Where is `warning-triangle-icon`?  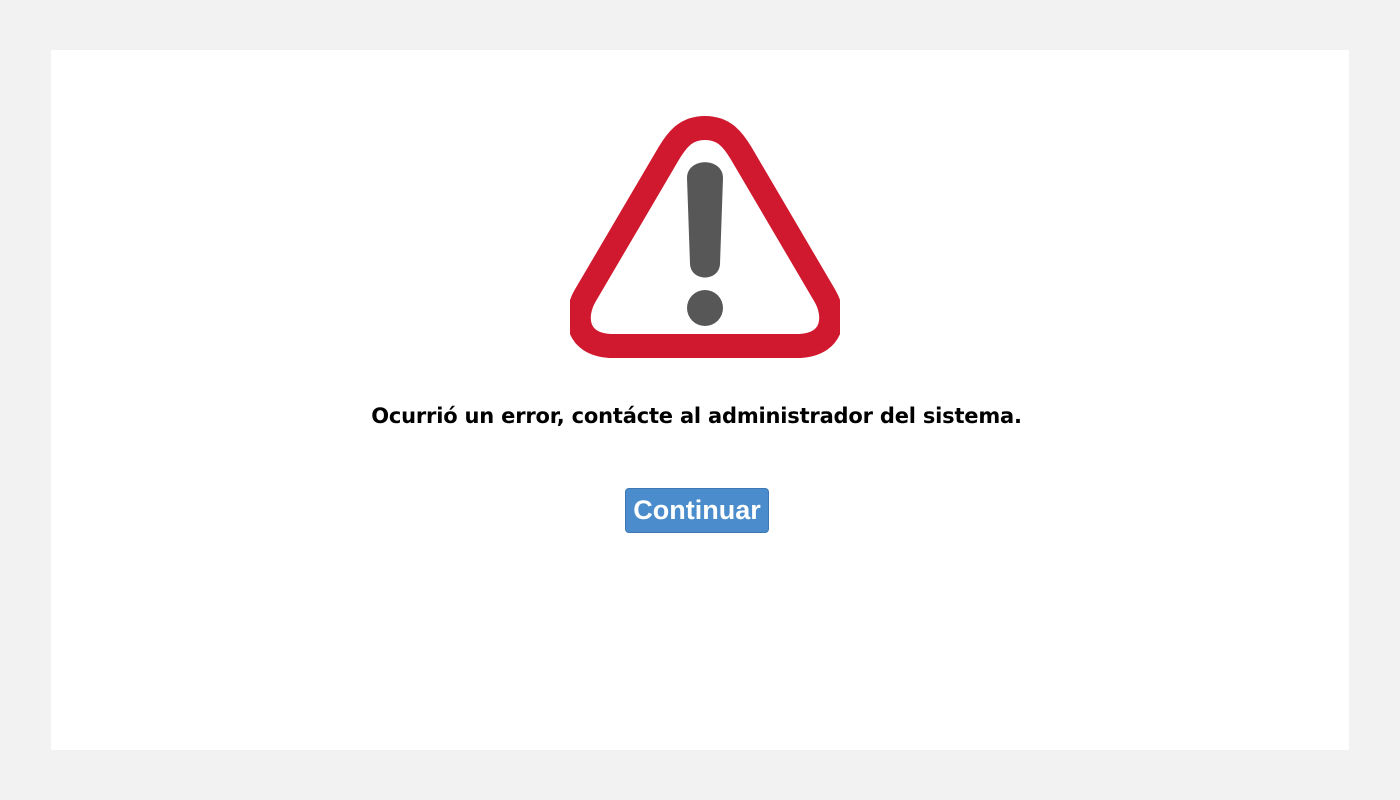 warning-triangle-icon is located at coordinates (705, 237).